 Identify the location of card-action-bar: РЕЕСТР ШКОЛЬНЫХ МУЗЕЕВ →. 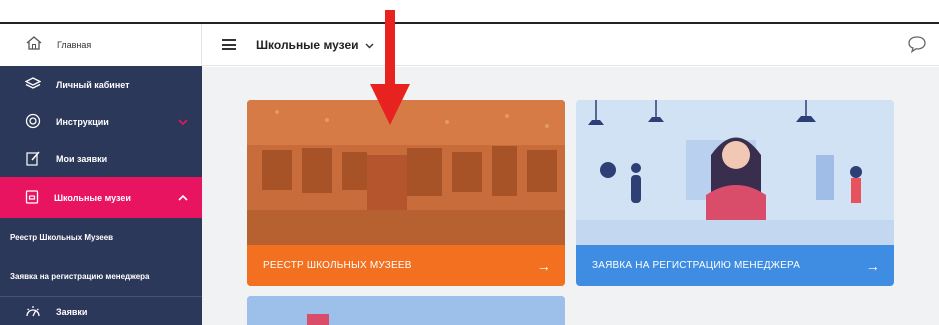
(406, 265).